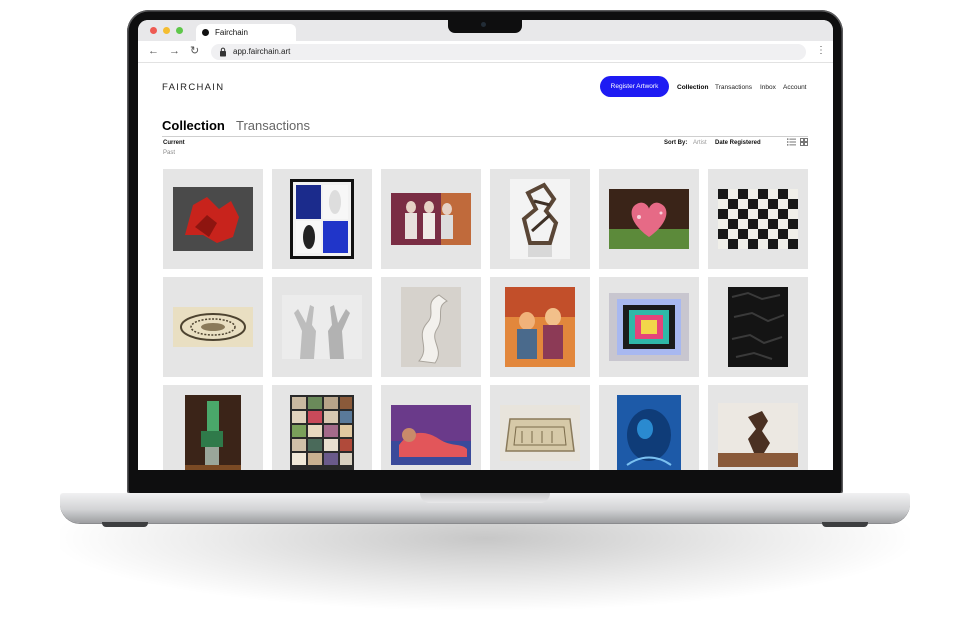 The height and width of the screenshot is (638, 970). What do you see at coordinates (692, 87) in the screenshot?
I see `nav-collection: Collection` at bounding box center [692, 87].